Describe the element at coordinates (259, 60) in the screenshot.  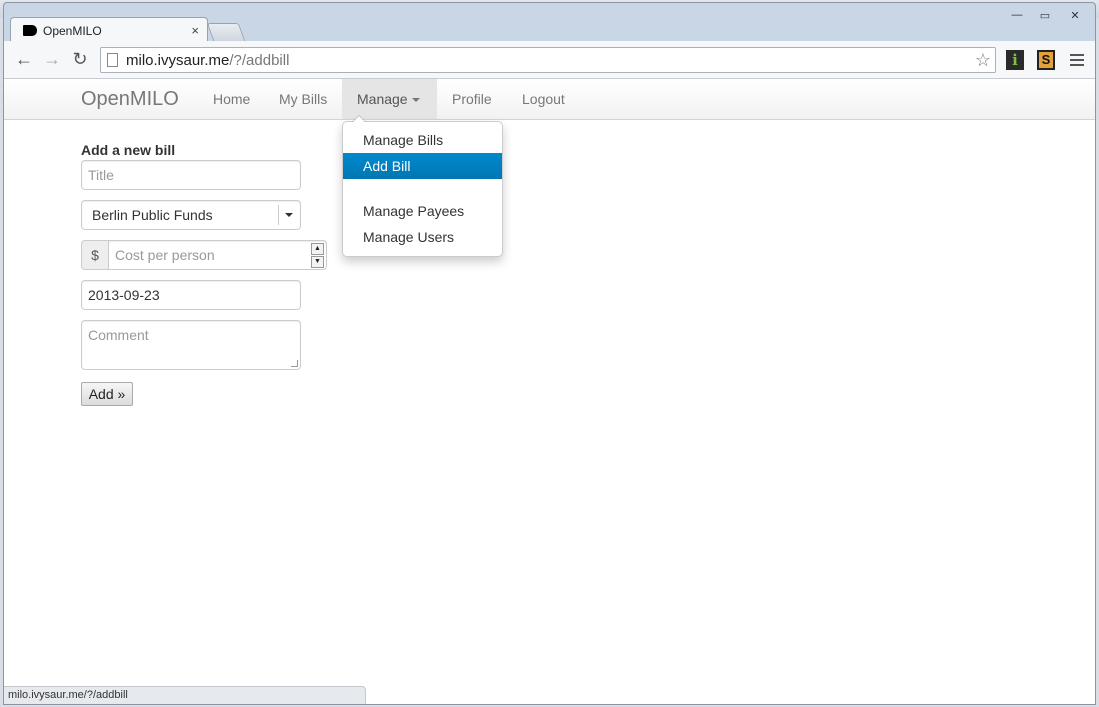
I see `url-path: /?/addbill` at that location.